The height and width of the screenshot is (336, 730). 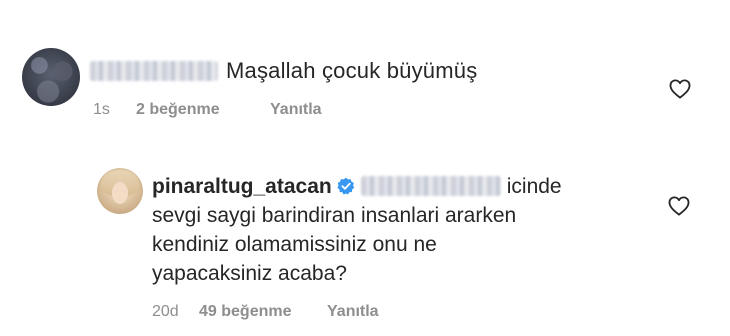 I want to click on reply-meta: 20d 49 beğenme Yanıtla, so click(x=265, y=312).